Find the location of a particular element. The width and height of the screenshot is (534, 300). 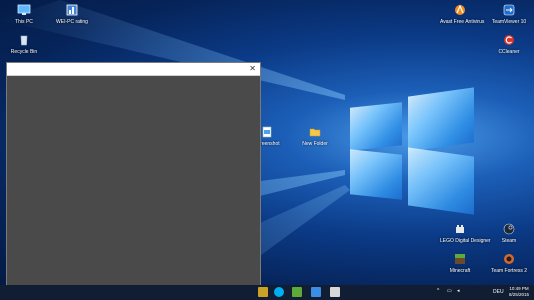

logo-pane-bottom-left is located at coordinates (376, 174).